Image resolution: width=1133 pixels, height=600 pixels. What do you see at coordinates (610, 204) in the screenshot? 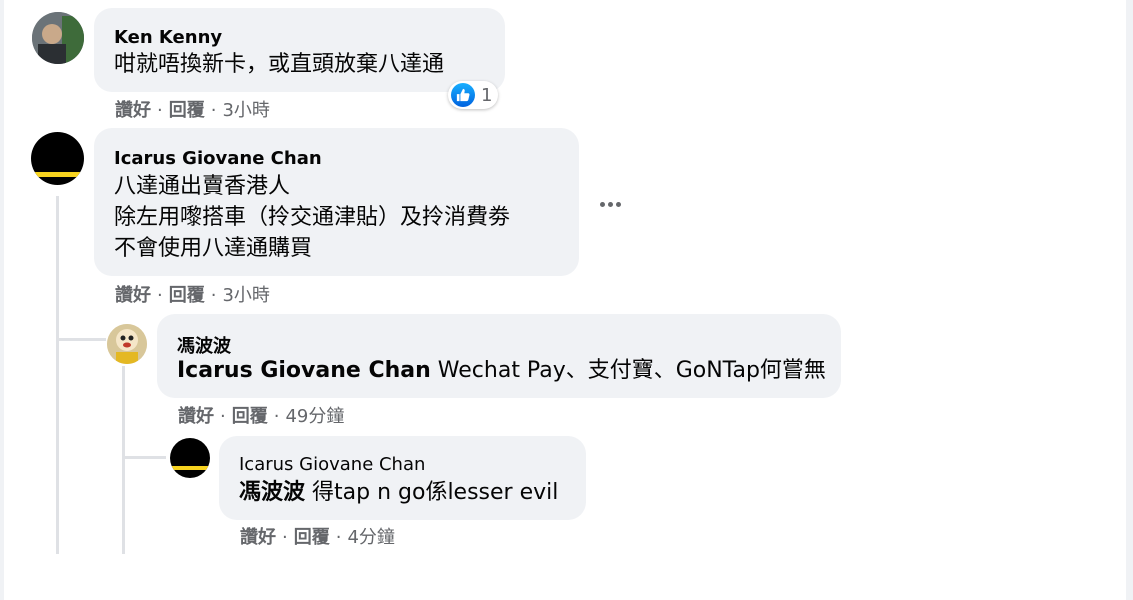
I see `more-options-icon` at bounding box center [610, 204].